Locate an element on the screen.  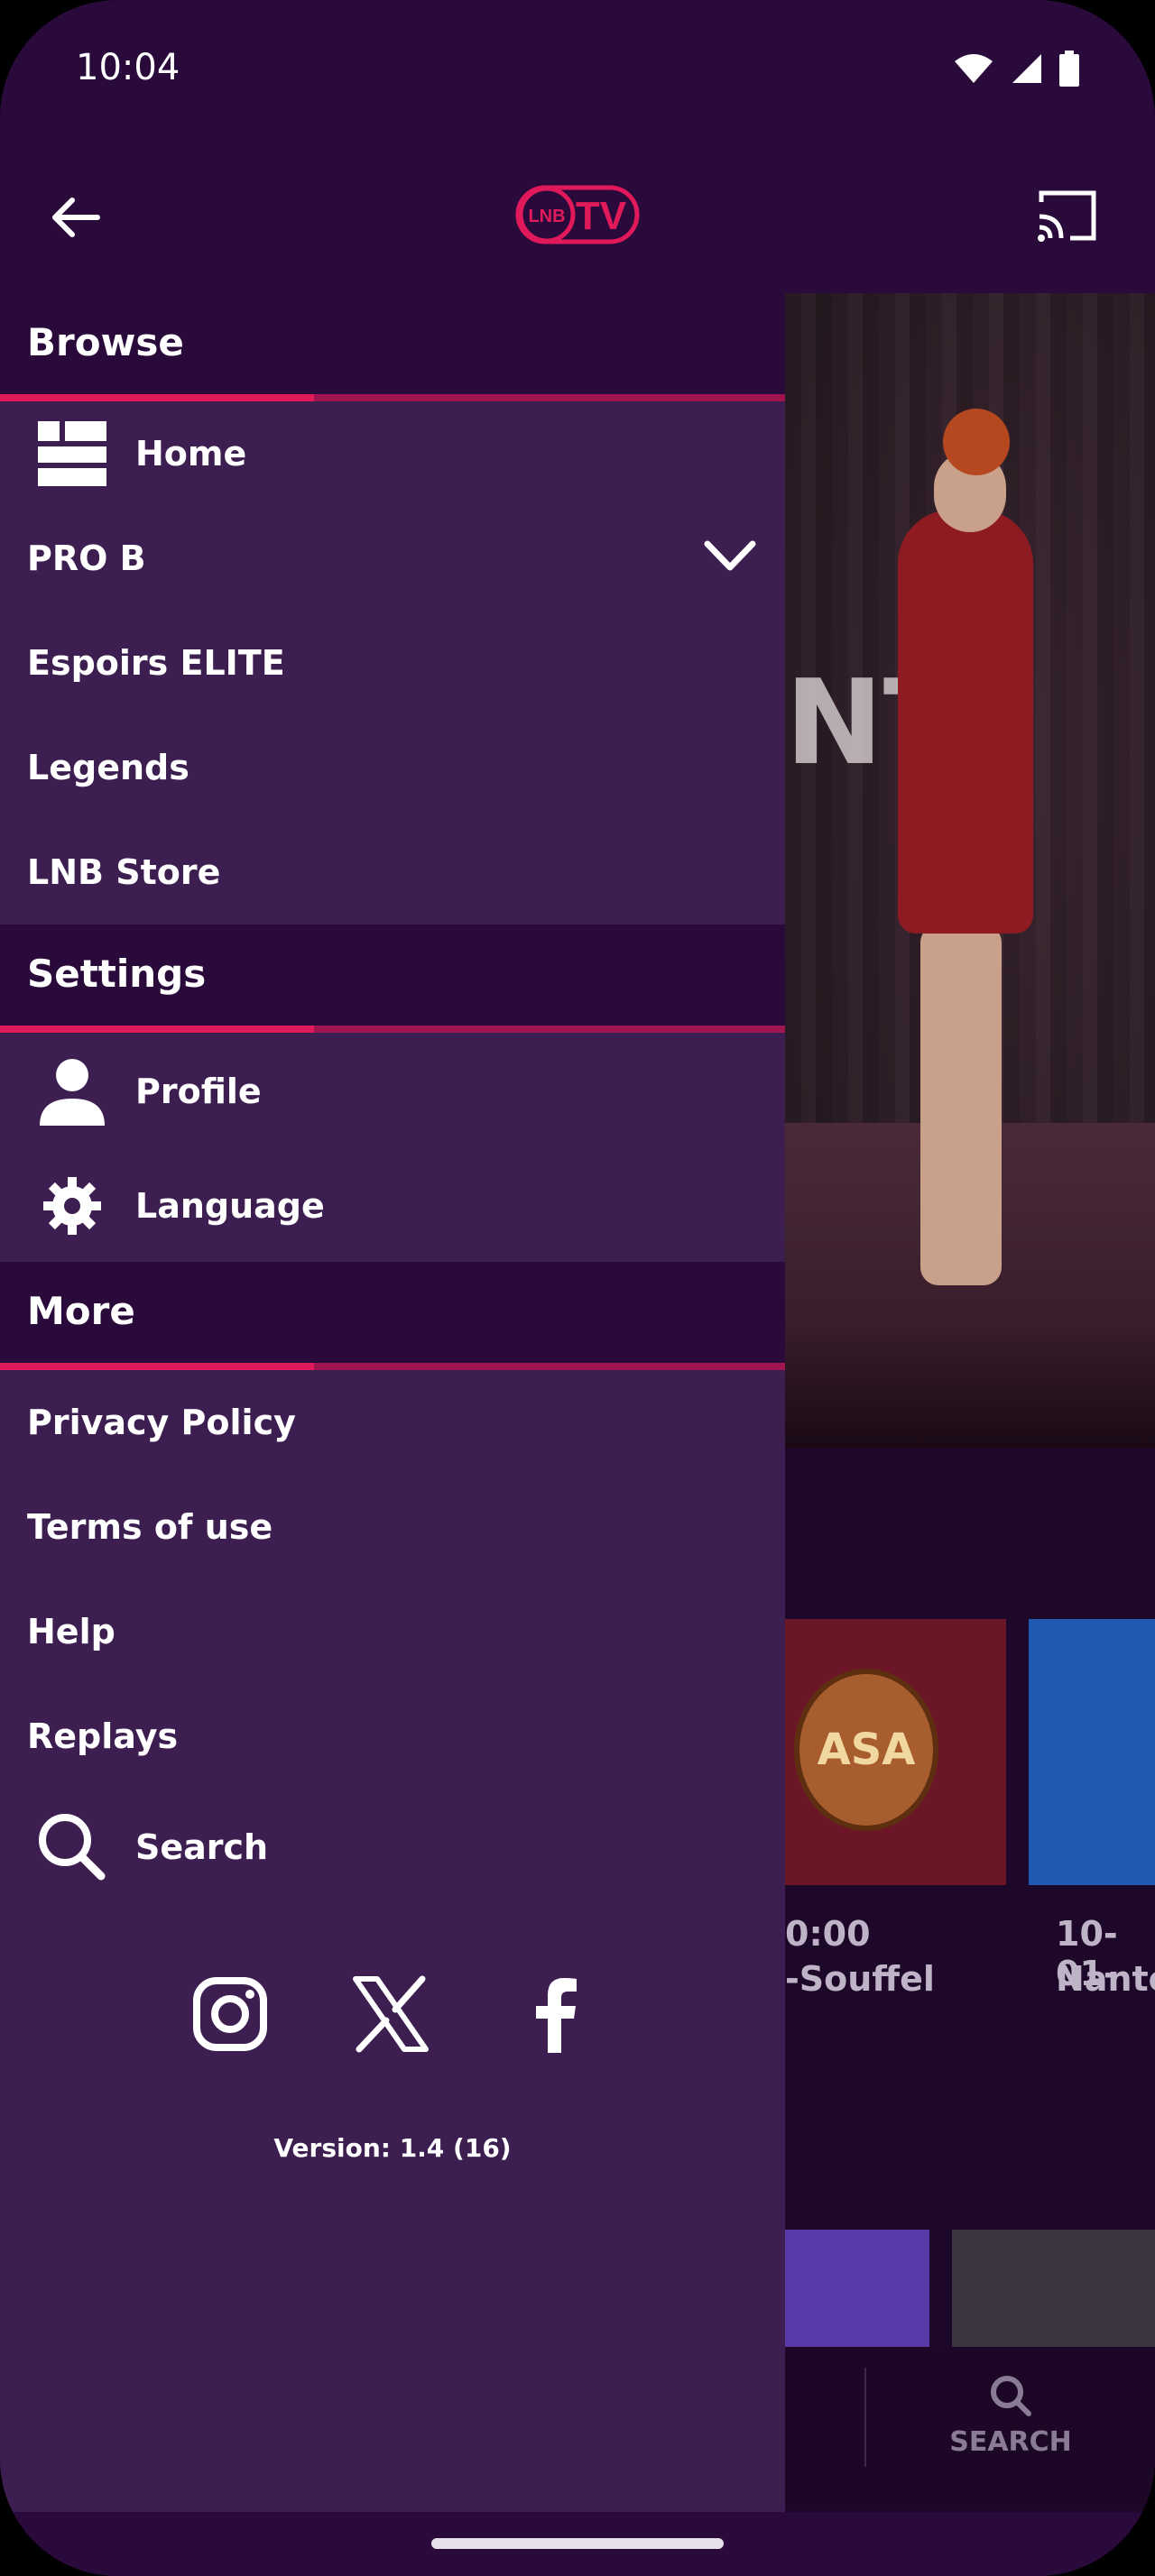
facebook-icon is located at coordinates (556, 2014).